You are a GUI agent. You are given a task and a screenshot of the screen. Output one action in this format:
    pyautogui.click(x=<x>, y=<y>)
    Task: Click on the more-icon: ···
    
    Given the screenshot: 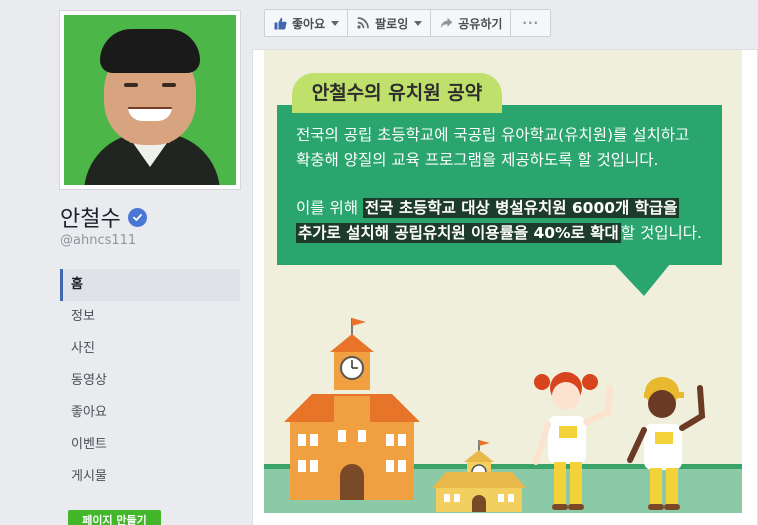 What is the action you would take?
    pyautogui.click(x=531, y=23)
    